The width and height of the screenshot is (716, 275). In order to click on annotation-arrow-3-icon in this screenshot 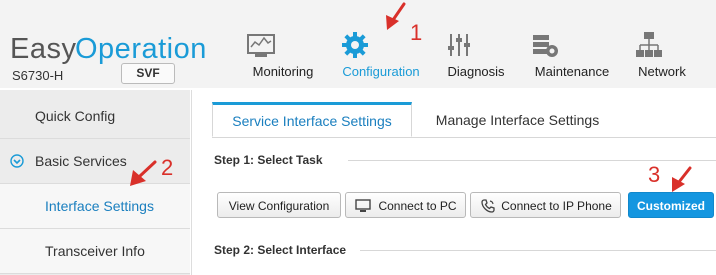, I will do `click(682, 179)`.